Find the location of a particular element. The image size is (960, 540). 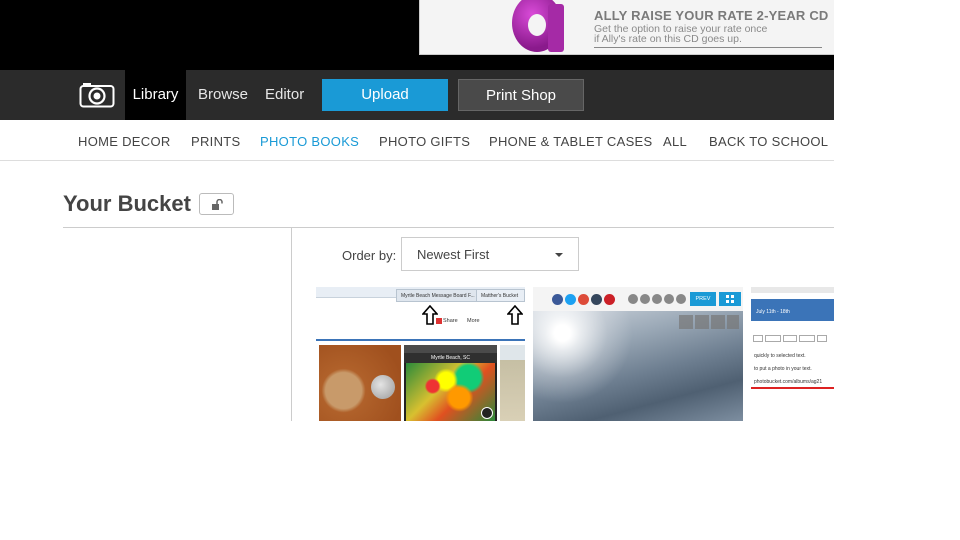

star-icon is located at coordinates (686, 322).